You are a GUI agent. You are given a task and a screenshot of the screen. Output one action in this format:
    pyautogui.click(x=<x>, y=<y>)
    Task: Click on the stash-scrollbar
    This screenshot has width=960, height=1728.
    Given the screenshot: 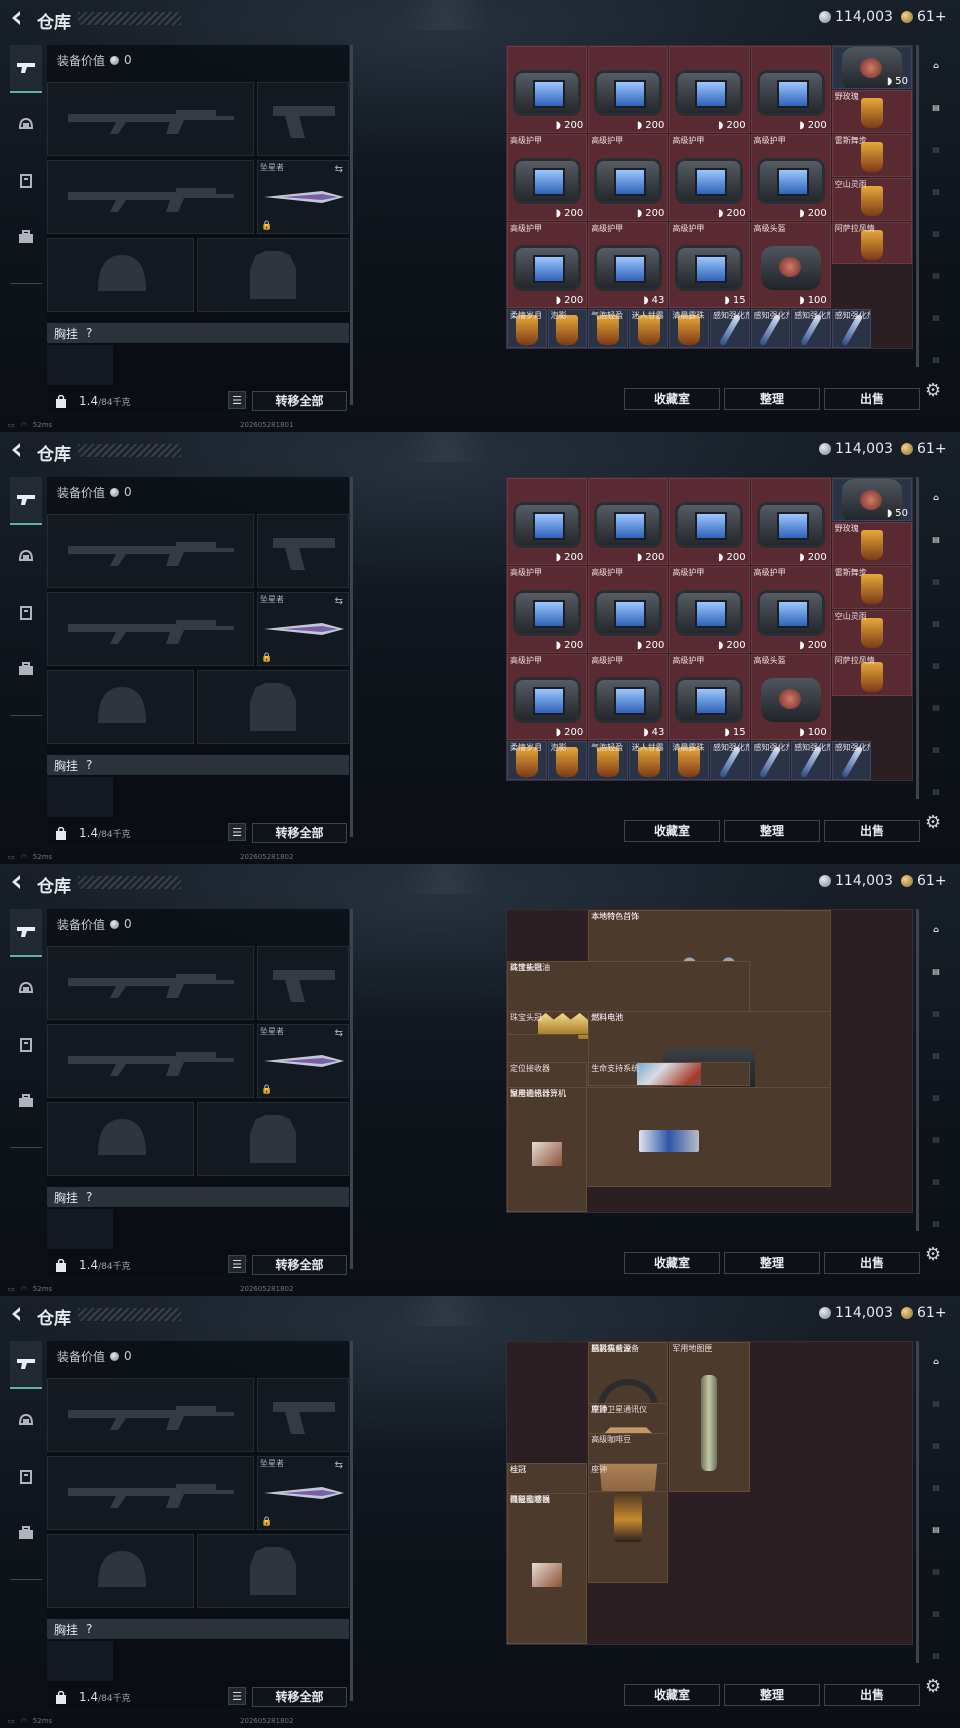 What is the action you would take?
    pyautogui.click(x=917, y=1502)
    